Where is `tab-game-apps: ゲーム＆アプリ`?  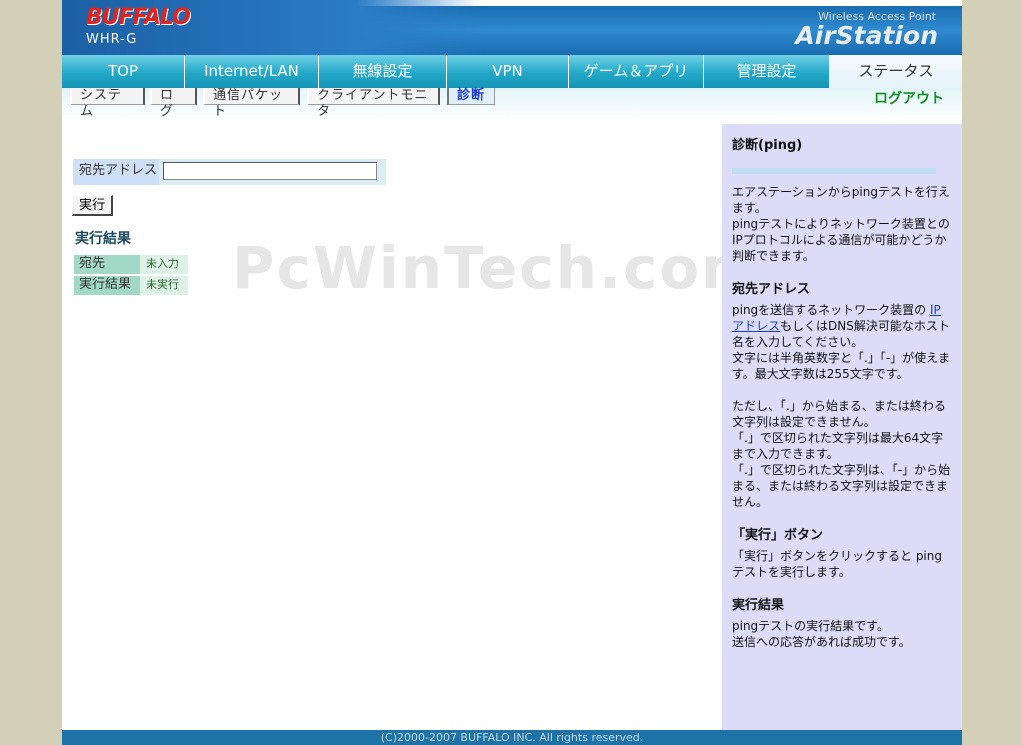
tab-game-apps: ゲーム＆アプリ is located at coordinates (636, 71).